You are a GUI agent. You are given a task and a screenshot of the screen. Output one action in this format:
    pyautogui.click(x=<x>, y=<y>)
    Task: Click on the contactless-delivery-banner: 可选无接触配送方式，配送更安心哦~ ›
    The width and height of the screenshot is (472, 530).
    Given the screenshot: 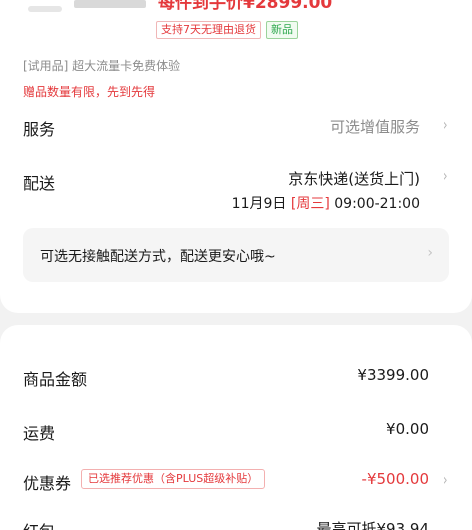 What is the action you would take?
    pyautogui.click(x=236, y=255)
    